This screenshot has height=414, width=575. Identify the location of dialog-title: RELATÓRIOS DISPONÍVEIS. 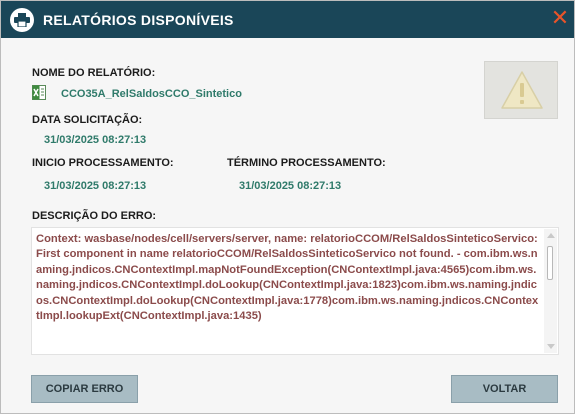
(138, 20).